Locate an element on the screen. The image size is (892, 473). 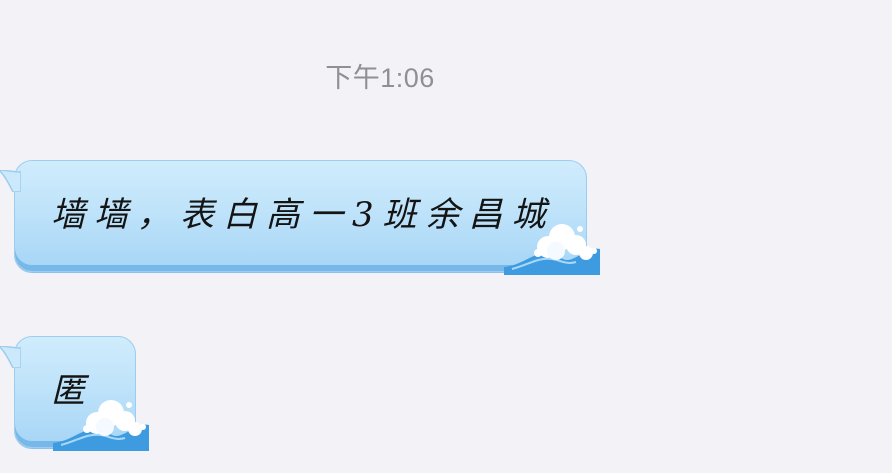
message-bubble: 匿 is located at coordinates (74, 393).